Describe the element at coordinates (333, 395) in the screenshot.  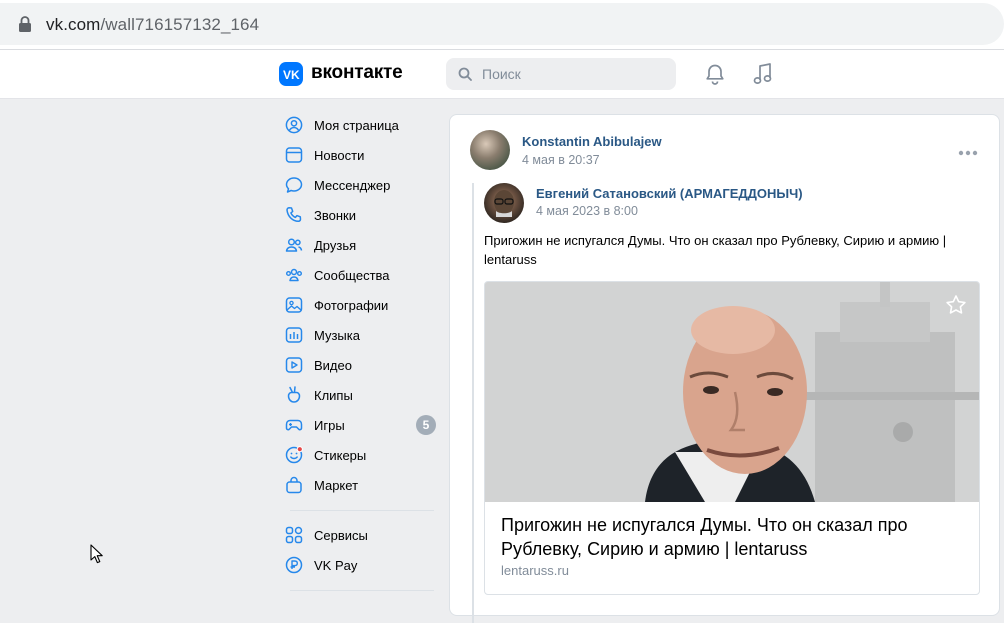
I see `sidebar-item-label: Клипы` at that location.